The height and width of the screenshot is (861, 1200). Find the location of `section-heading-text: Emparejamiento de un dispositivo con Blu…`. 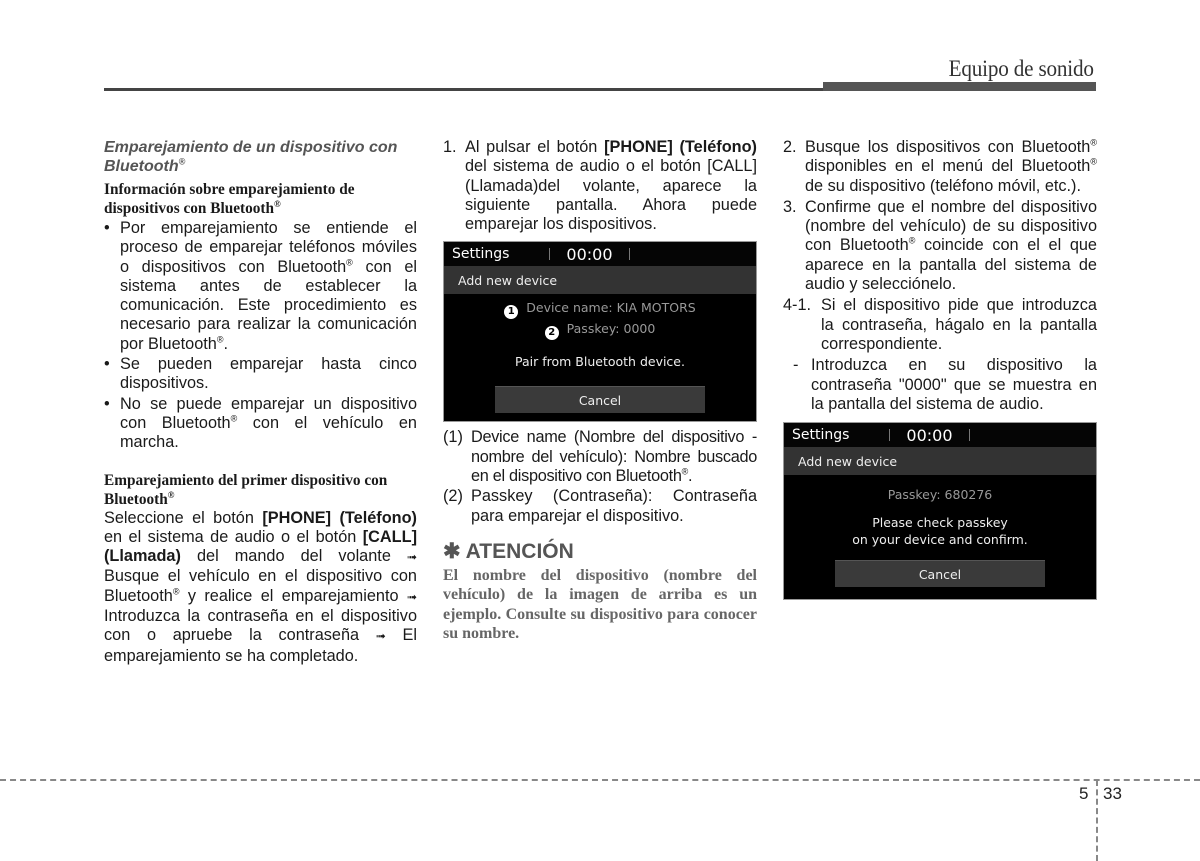

section-heading-text: Emparejamiento de un dispositivo con Blu… is located at coordinates (251, 157).